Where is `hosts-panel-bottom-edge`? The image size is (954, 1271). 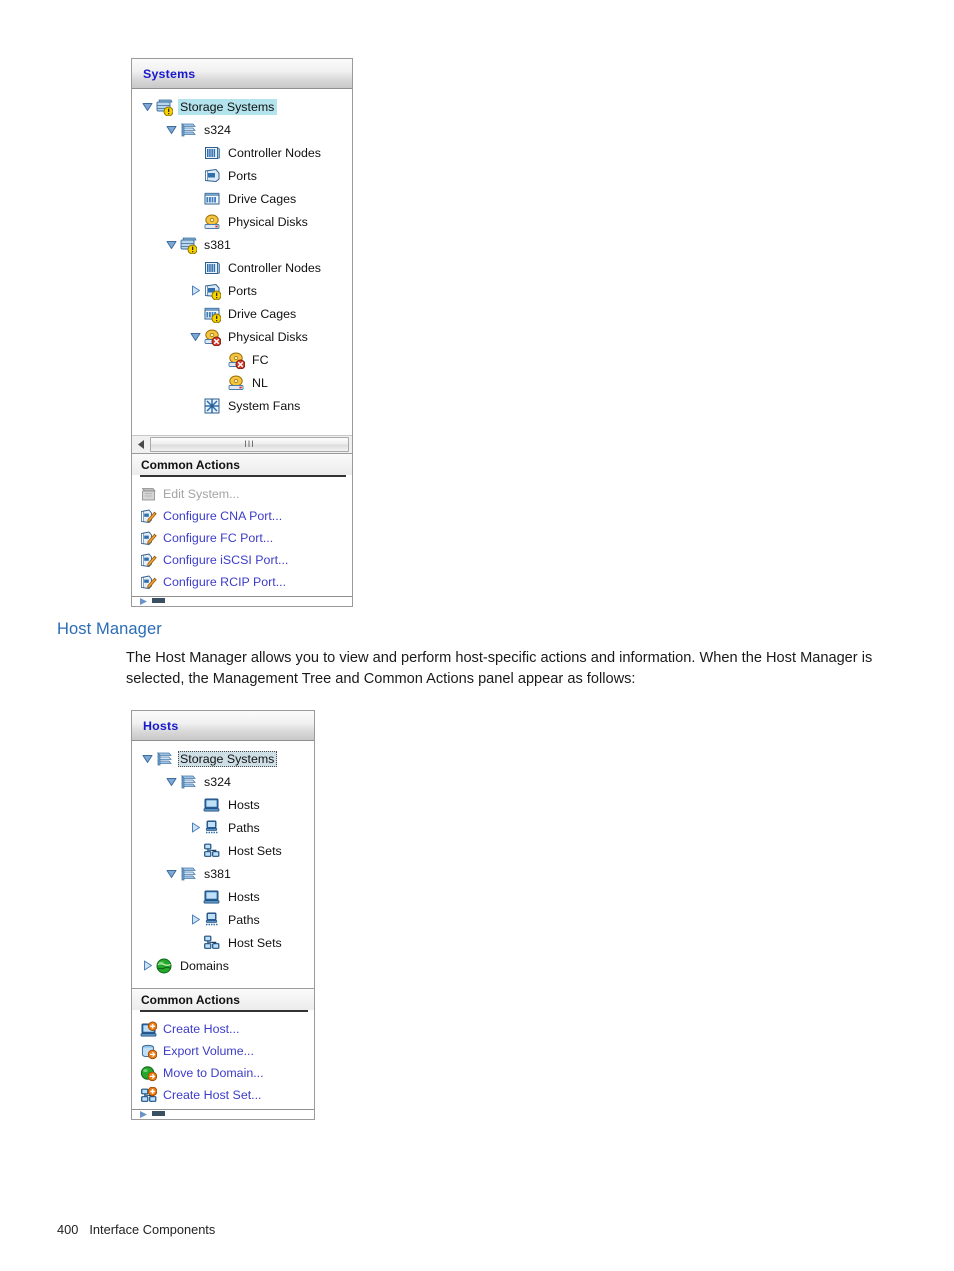 hosts-panel-bottom-edge is located at coordinates (223, 1114).